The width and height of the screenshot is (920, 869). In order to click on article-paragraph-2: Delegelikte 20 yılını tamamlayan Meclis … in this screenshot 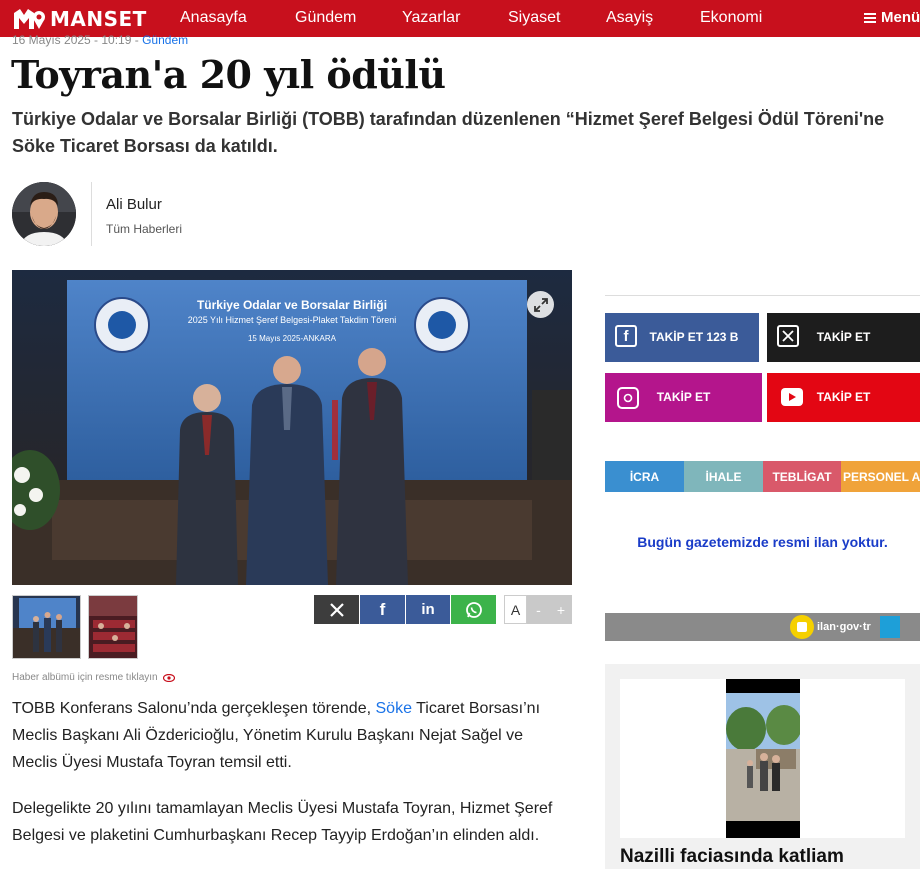, I will do `click(282, 822)`.